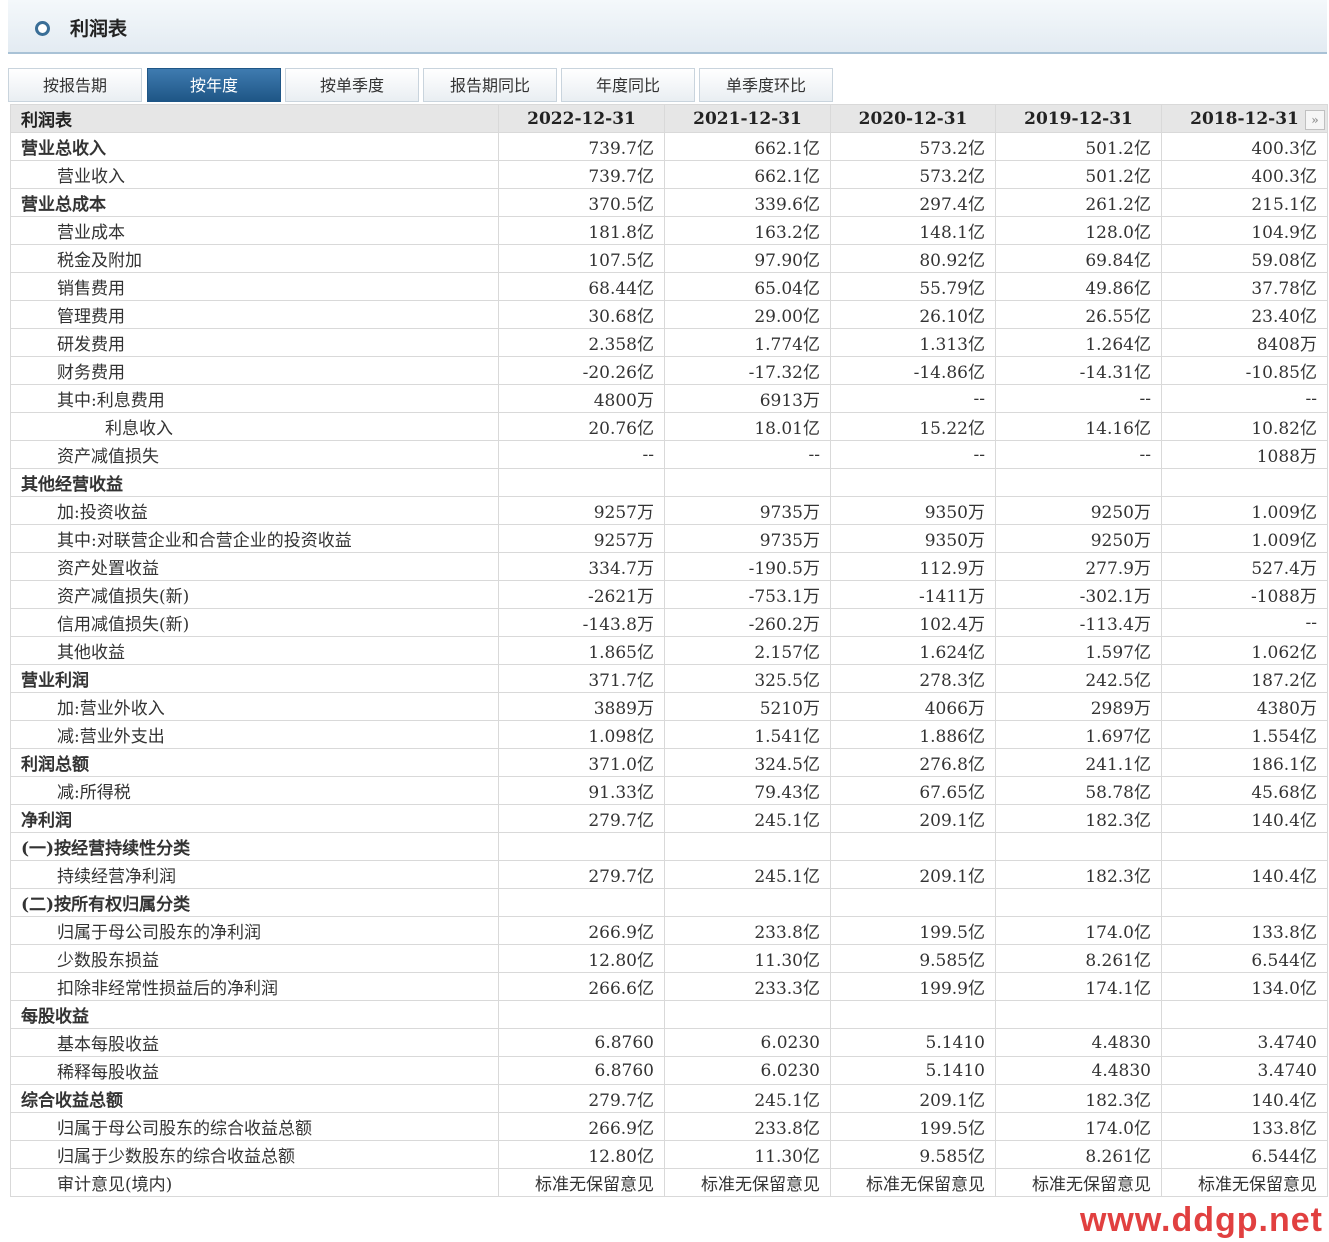  What do you see at coordinates (254, 174) in the screenshot?
I see `row-label: 营业收入` at bounding box center [254, 174].